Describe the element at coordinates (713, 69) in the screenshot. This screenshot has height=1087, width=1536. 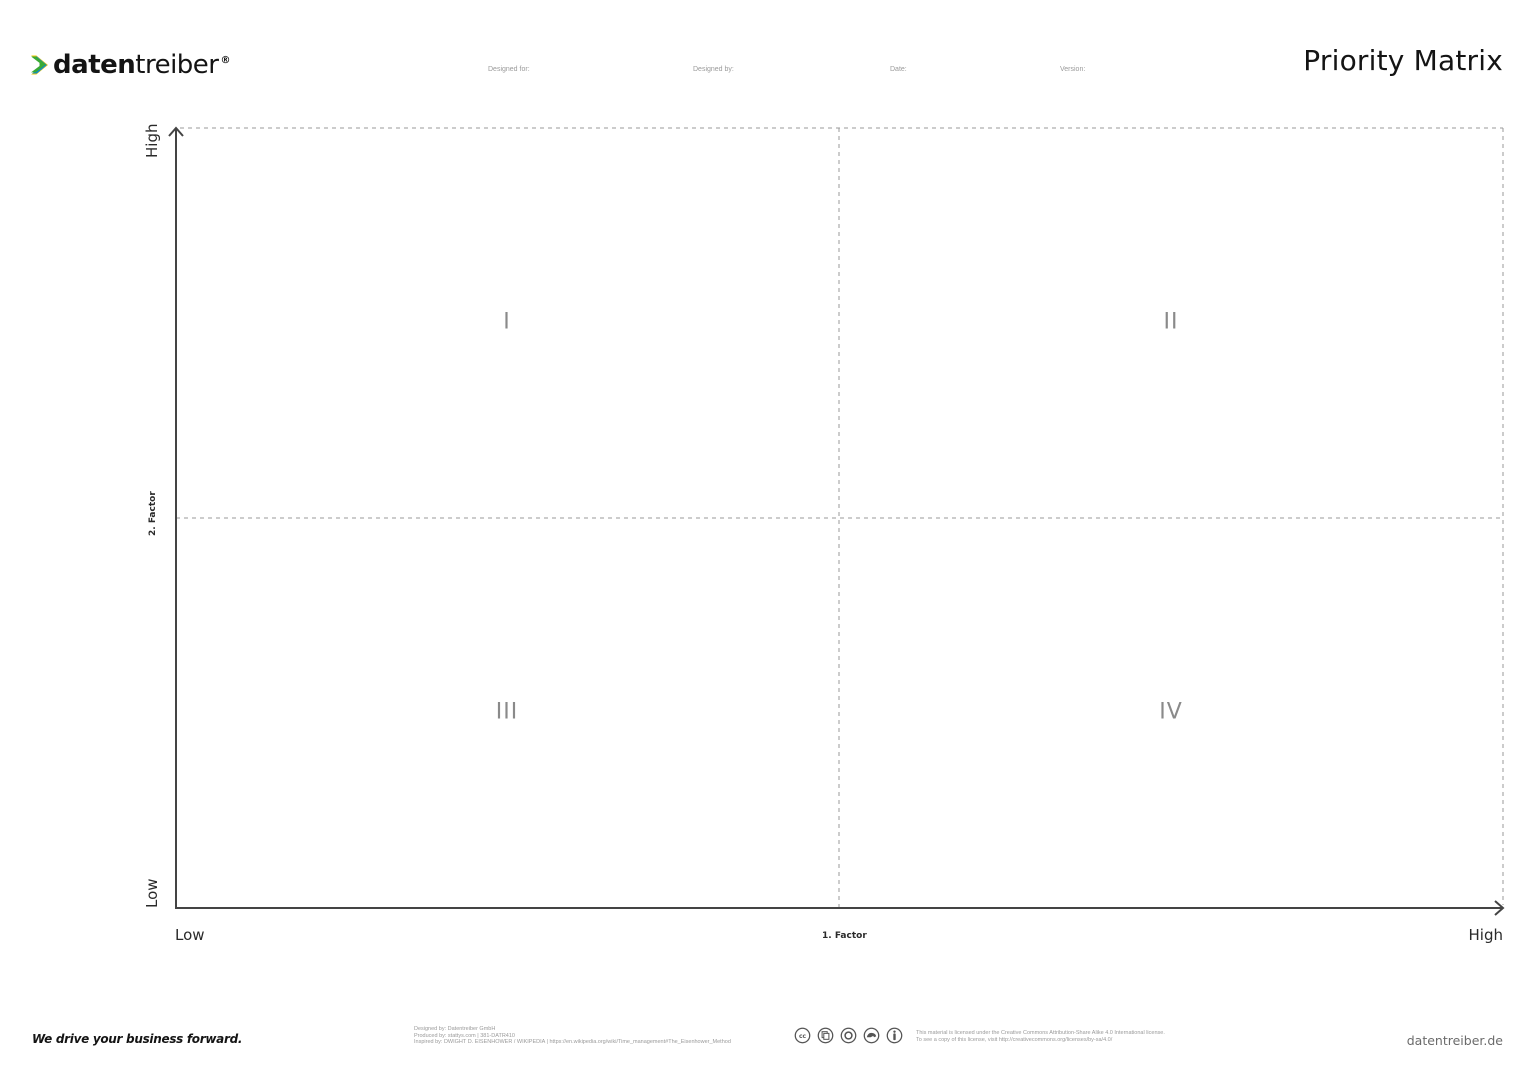
I see `designed-by-label: Designed by:` at that location.